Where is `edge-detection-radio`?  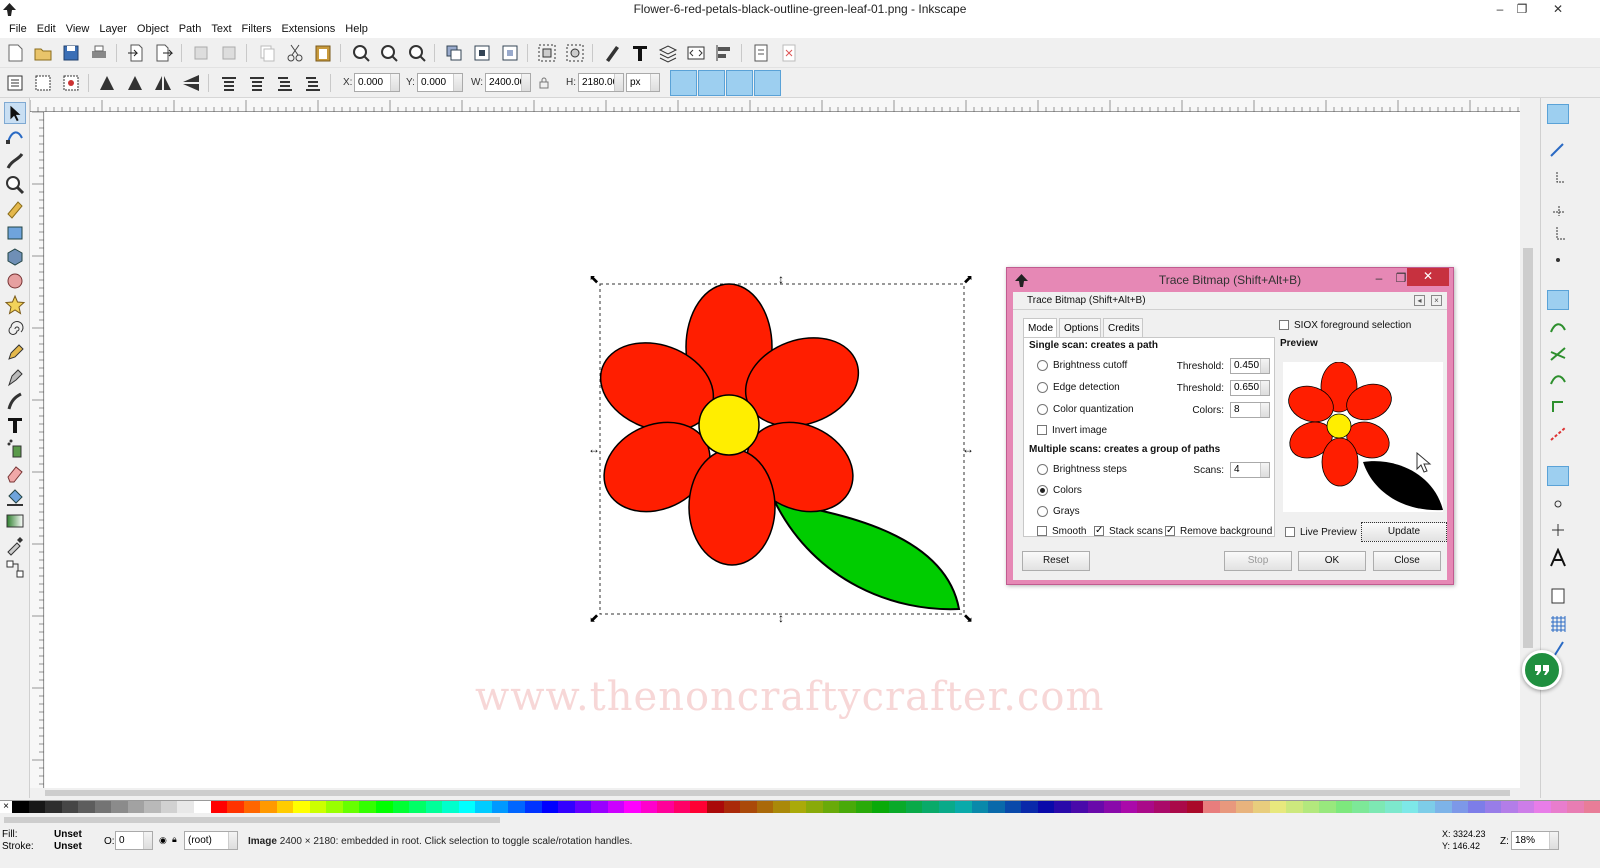 edge-detection-radio is located at coordinates (1042, 387).